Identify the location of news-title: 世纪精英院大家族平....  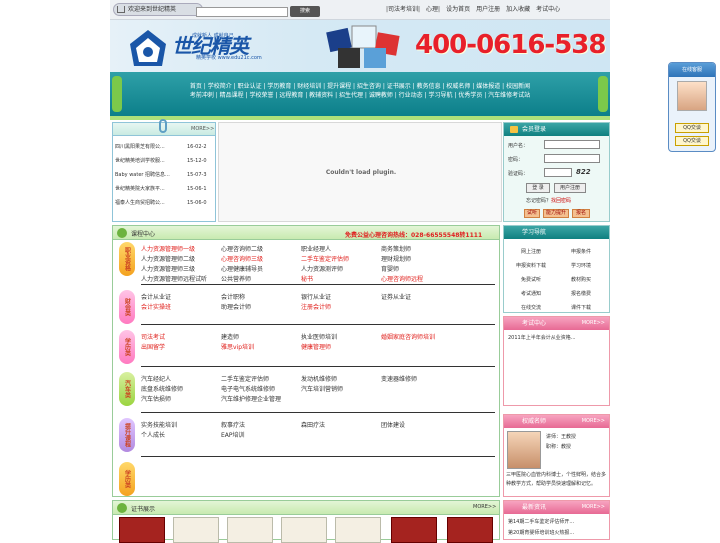
(140, 189).